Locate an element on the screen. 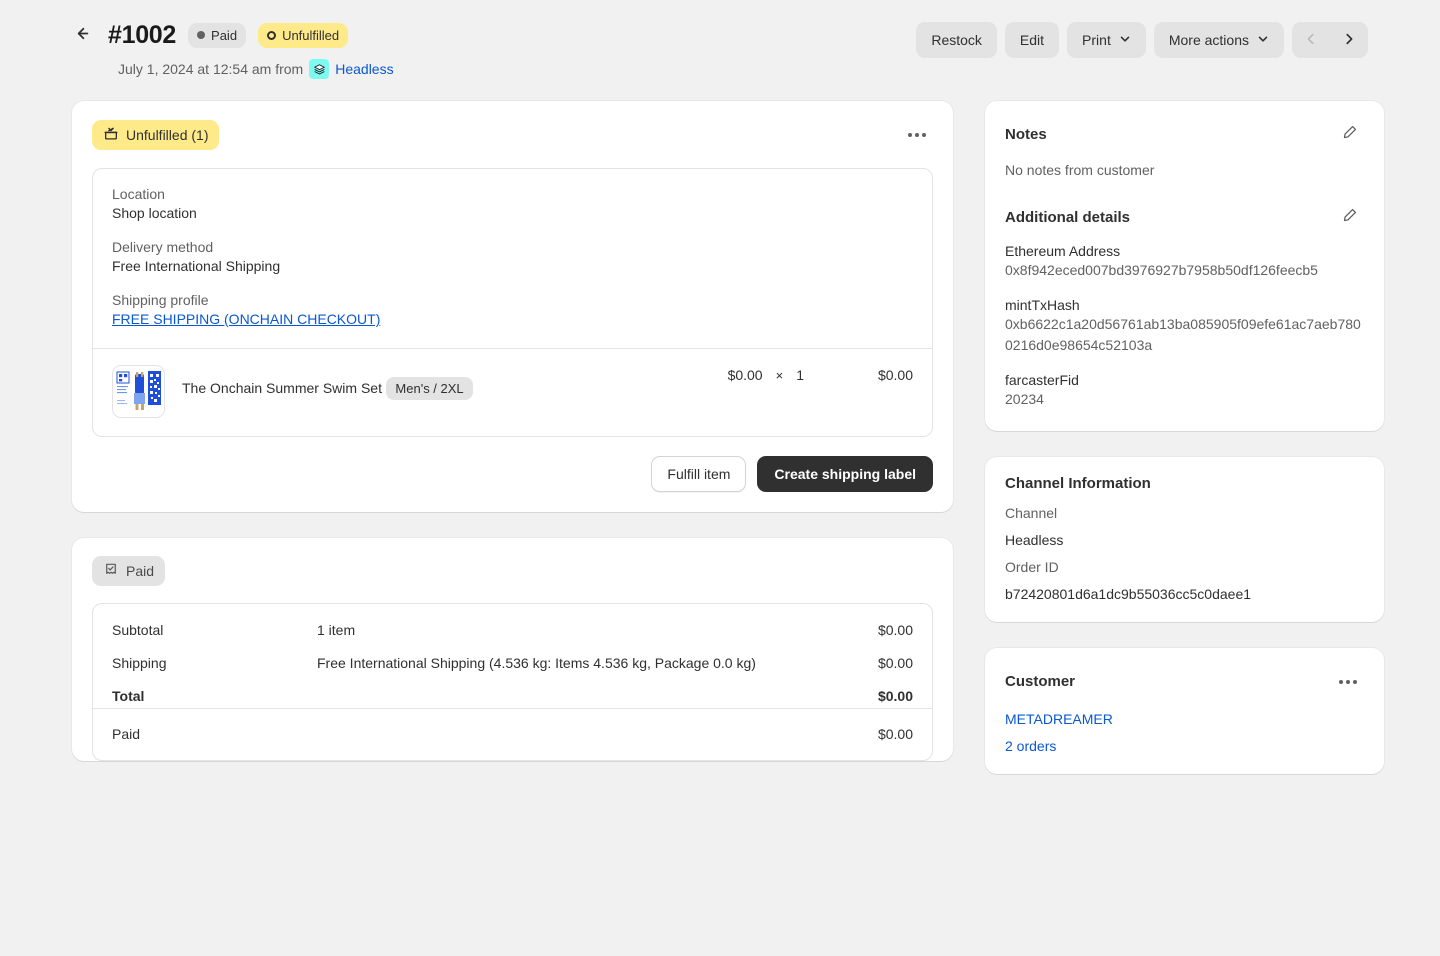 The height and width of the screenshot is (956, 1440). location-value: Shop location is located at coordinates (154, 213).